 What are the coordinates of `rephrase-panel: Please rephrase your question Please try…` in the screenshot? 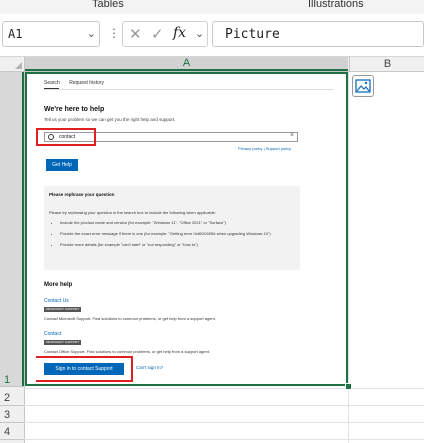 It's located at (172, 228).